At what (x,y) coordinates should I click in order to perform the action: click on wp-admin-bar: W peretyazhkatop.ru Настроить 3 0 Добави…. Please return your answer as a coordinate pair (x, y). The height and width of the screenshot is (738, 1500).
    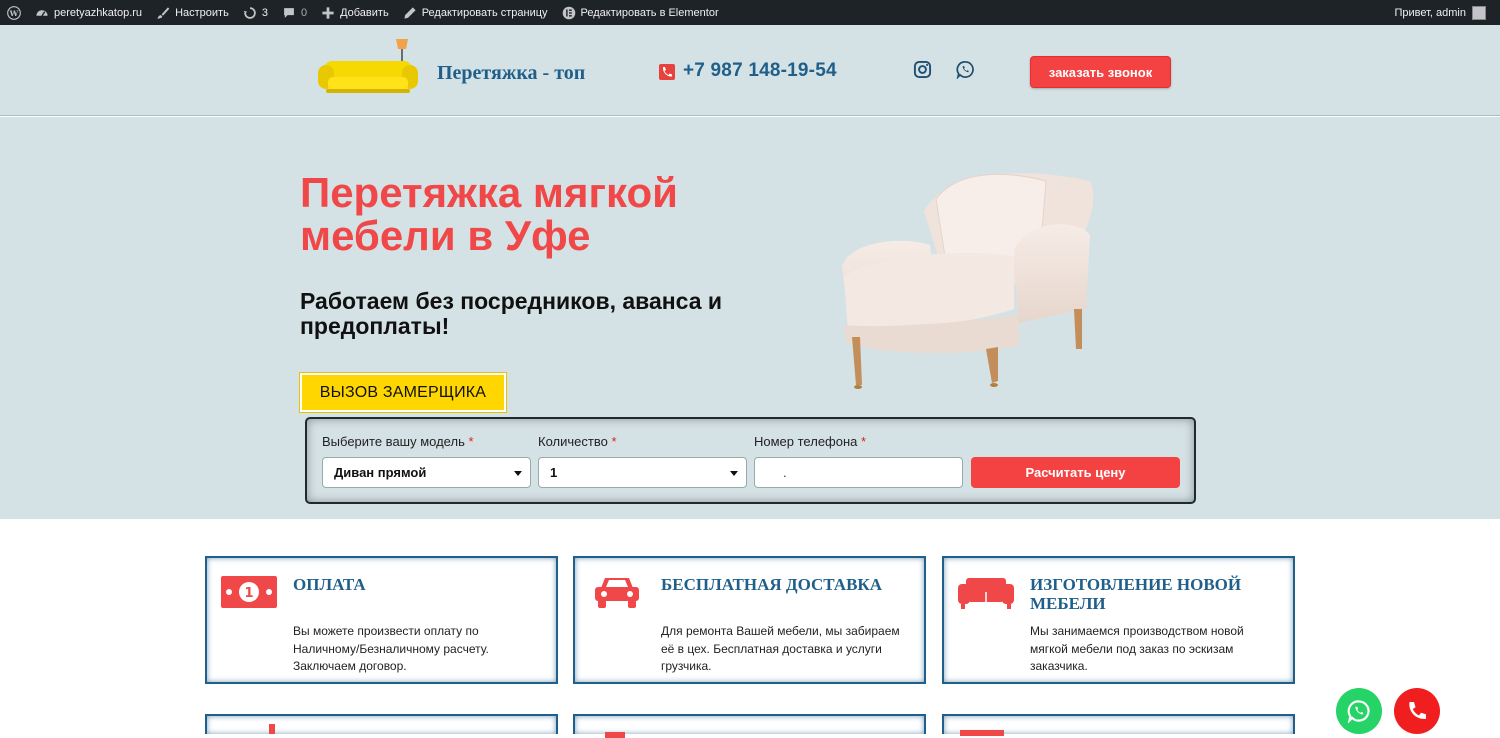
    Looking at the image, I should click on (750, 12).